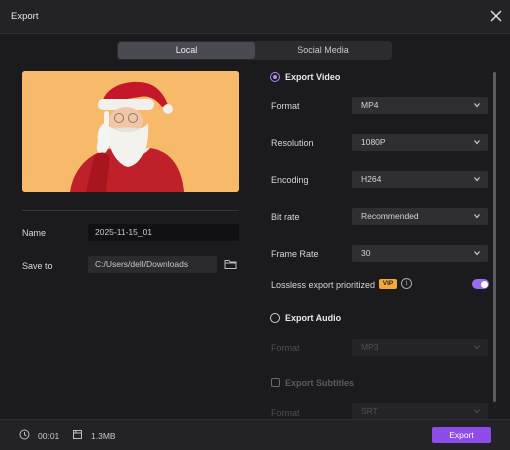 This screenshot has width=510, height=450. What do you see at coordinates (323, 50) in the screenshot?
I see `tab-social-media: Social Media` at bounding box center [323, 50].